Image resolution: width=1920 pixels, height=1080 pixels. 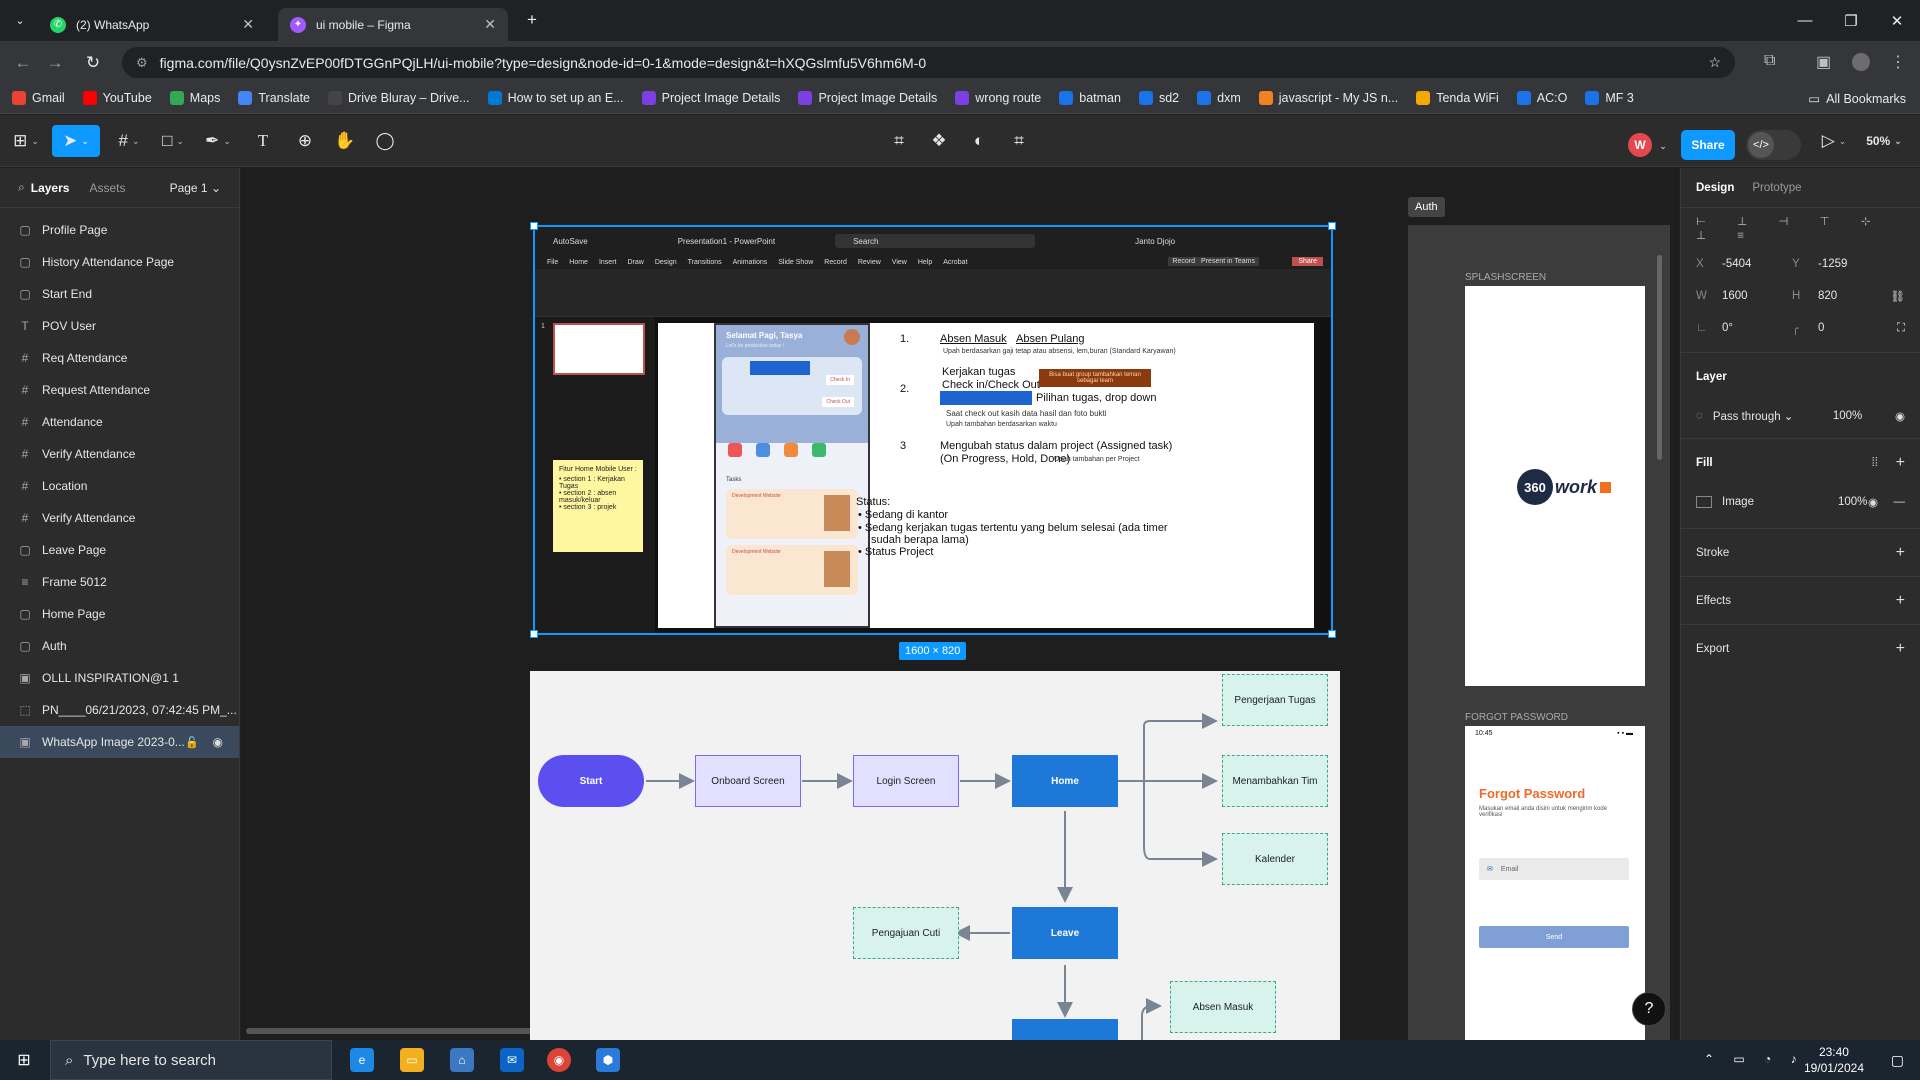 I want to click on layer-item: ▢ Home Page, so click(x=119, y=614).